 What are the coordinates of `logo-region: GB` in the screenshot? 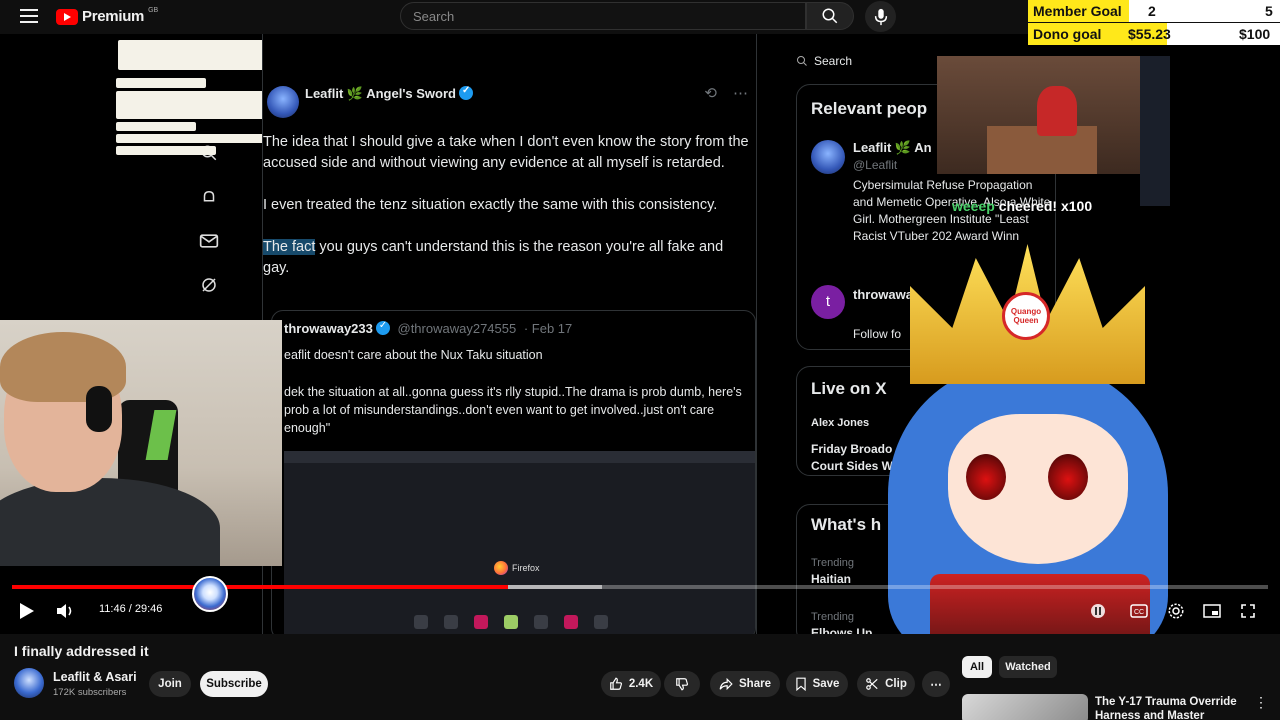 It's located at (153, 10).